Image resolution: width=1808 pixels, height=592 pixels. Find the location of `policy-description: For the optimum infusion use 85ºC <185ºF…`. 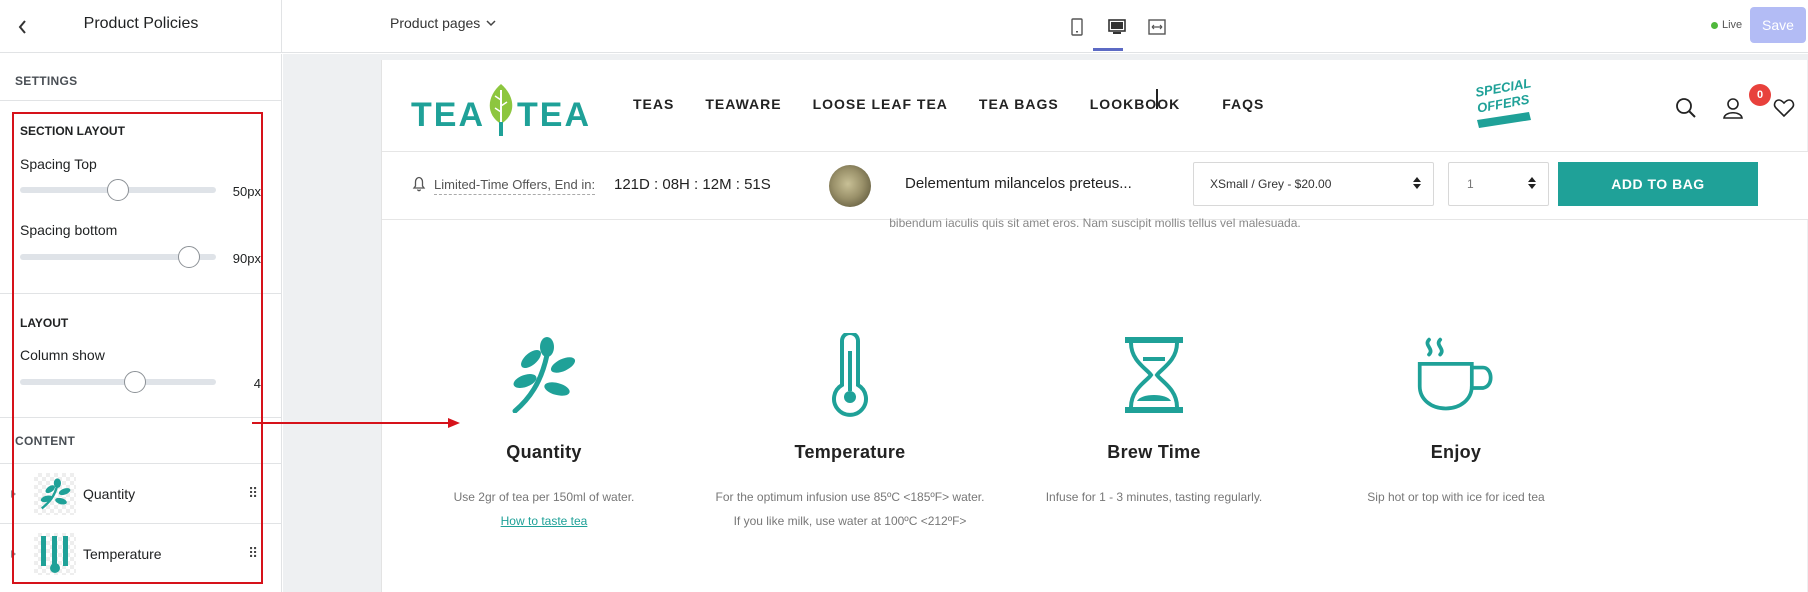

policy-description: For the optimum infusion use 85ºC <185ºF… is located at coordinates (850, 509).